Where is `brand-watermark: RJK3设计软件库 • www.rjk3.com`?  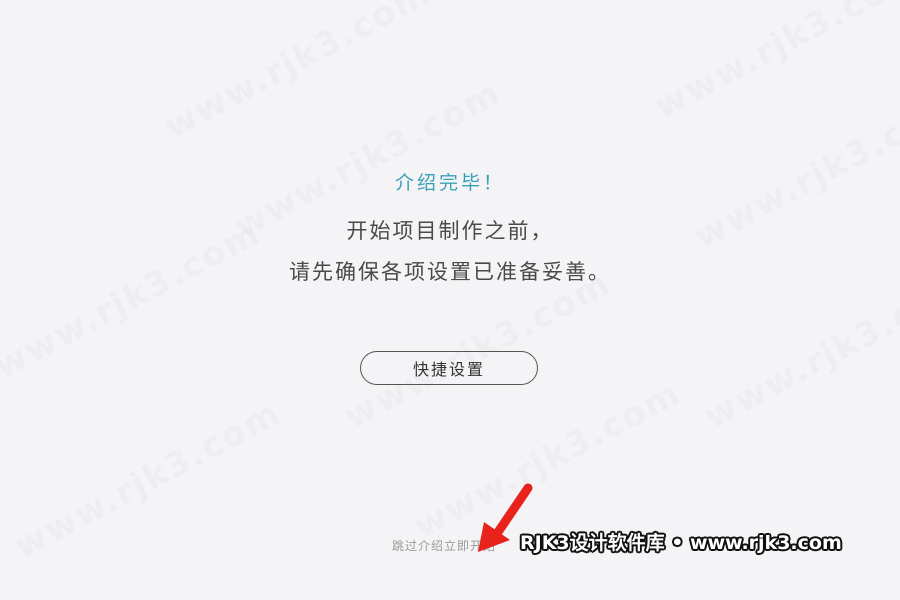 brand-watermark: RJK3设计软件库 • www.rjk3.com is located at coordinates (681, 543).